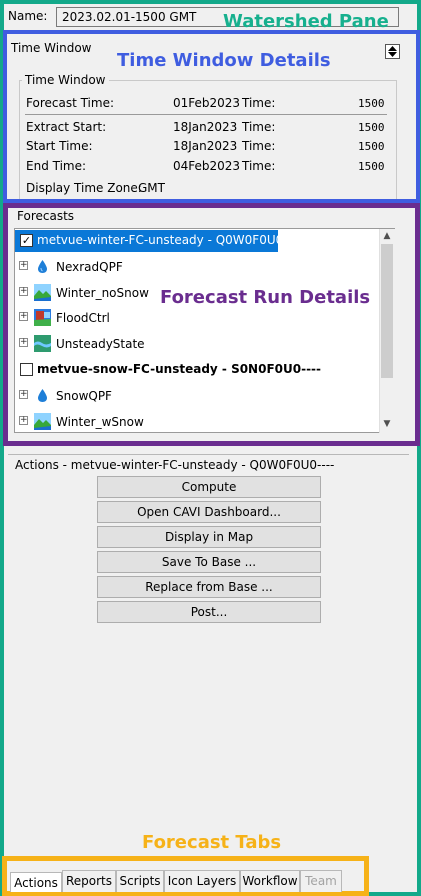  I want to click on forecast-run-row: metvue-snow-FC-unsteady - S0N0F0U0----, so click(197, 370).